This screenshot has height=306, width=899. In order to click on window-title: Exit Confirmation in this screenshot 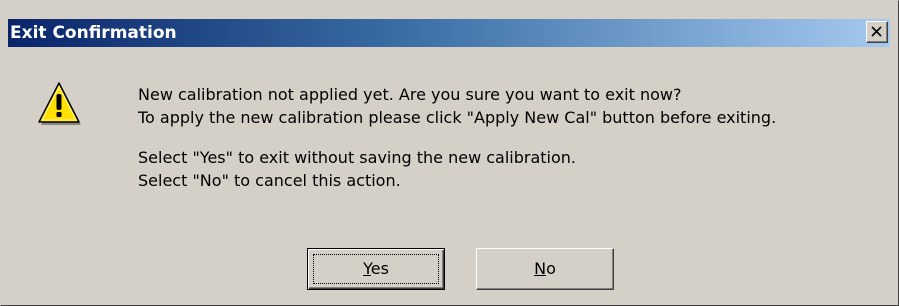, I will do `click(93, 33)`.